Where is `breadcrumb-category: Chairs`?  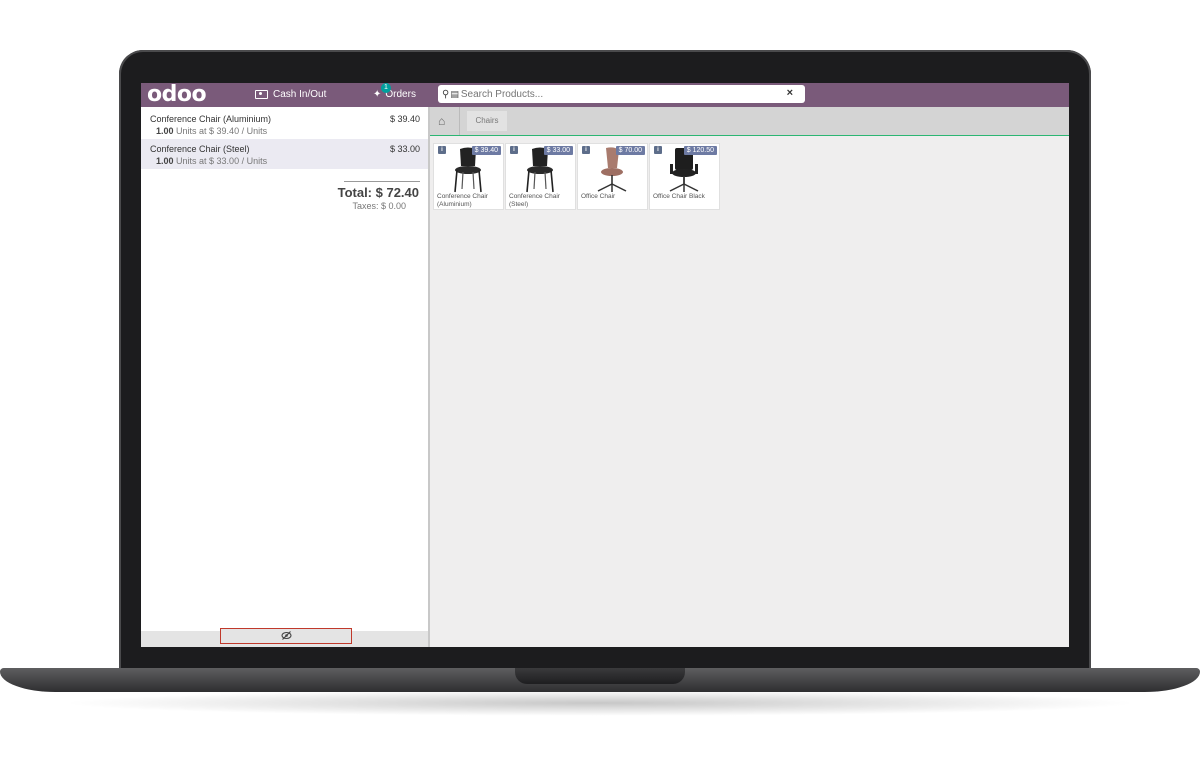 breadcrumb-category: Chairs is located at coordinates (487, 121).